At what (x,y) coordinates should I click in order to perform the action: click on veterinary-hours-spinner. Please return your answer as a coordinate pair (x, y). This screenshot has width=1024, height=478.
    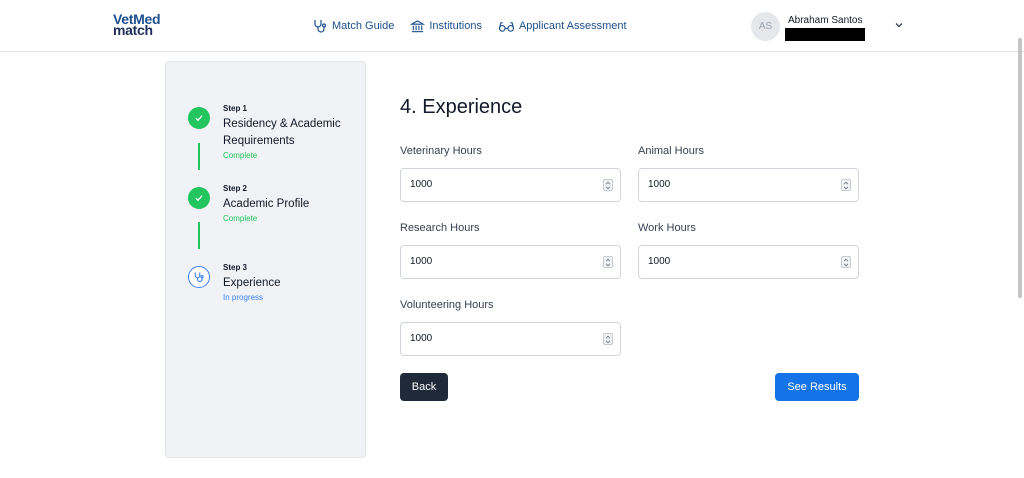
    Looking at the image, I should click on (608, 185).